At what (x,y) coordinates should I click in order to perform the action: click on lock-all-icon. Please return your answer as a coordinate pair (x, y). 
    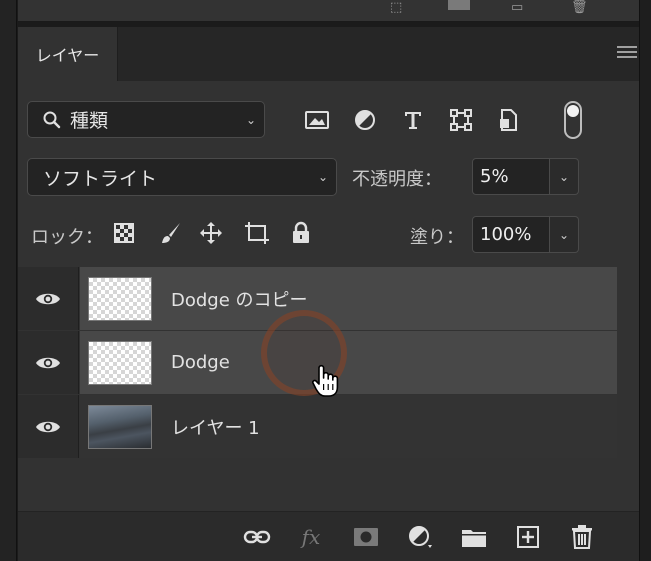
    Looking at the image, I should click on (301, 233).